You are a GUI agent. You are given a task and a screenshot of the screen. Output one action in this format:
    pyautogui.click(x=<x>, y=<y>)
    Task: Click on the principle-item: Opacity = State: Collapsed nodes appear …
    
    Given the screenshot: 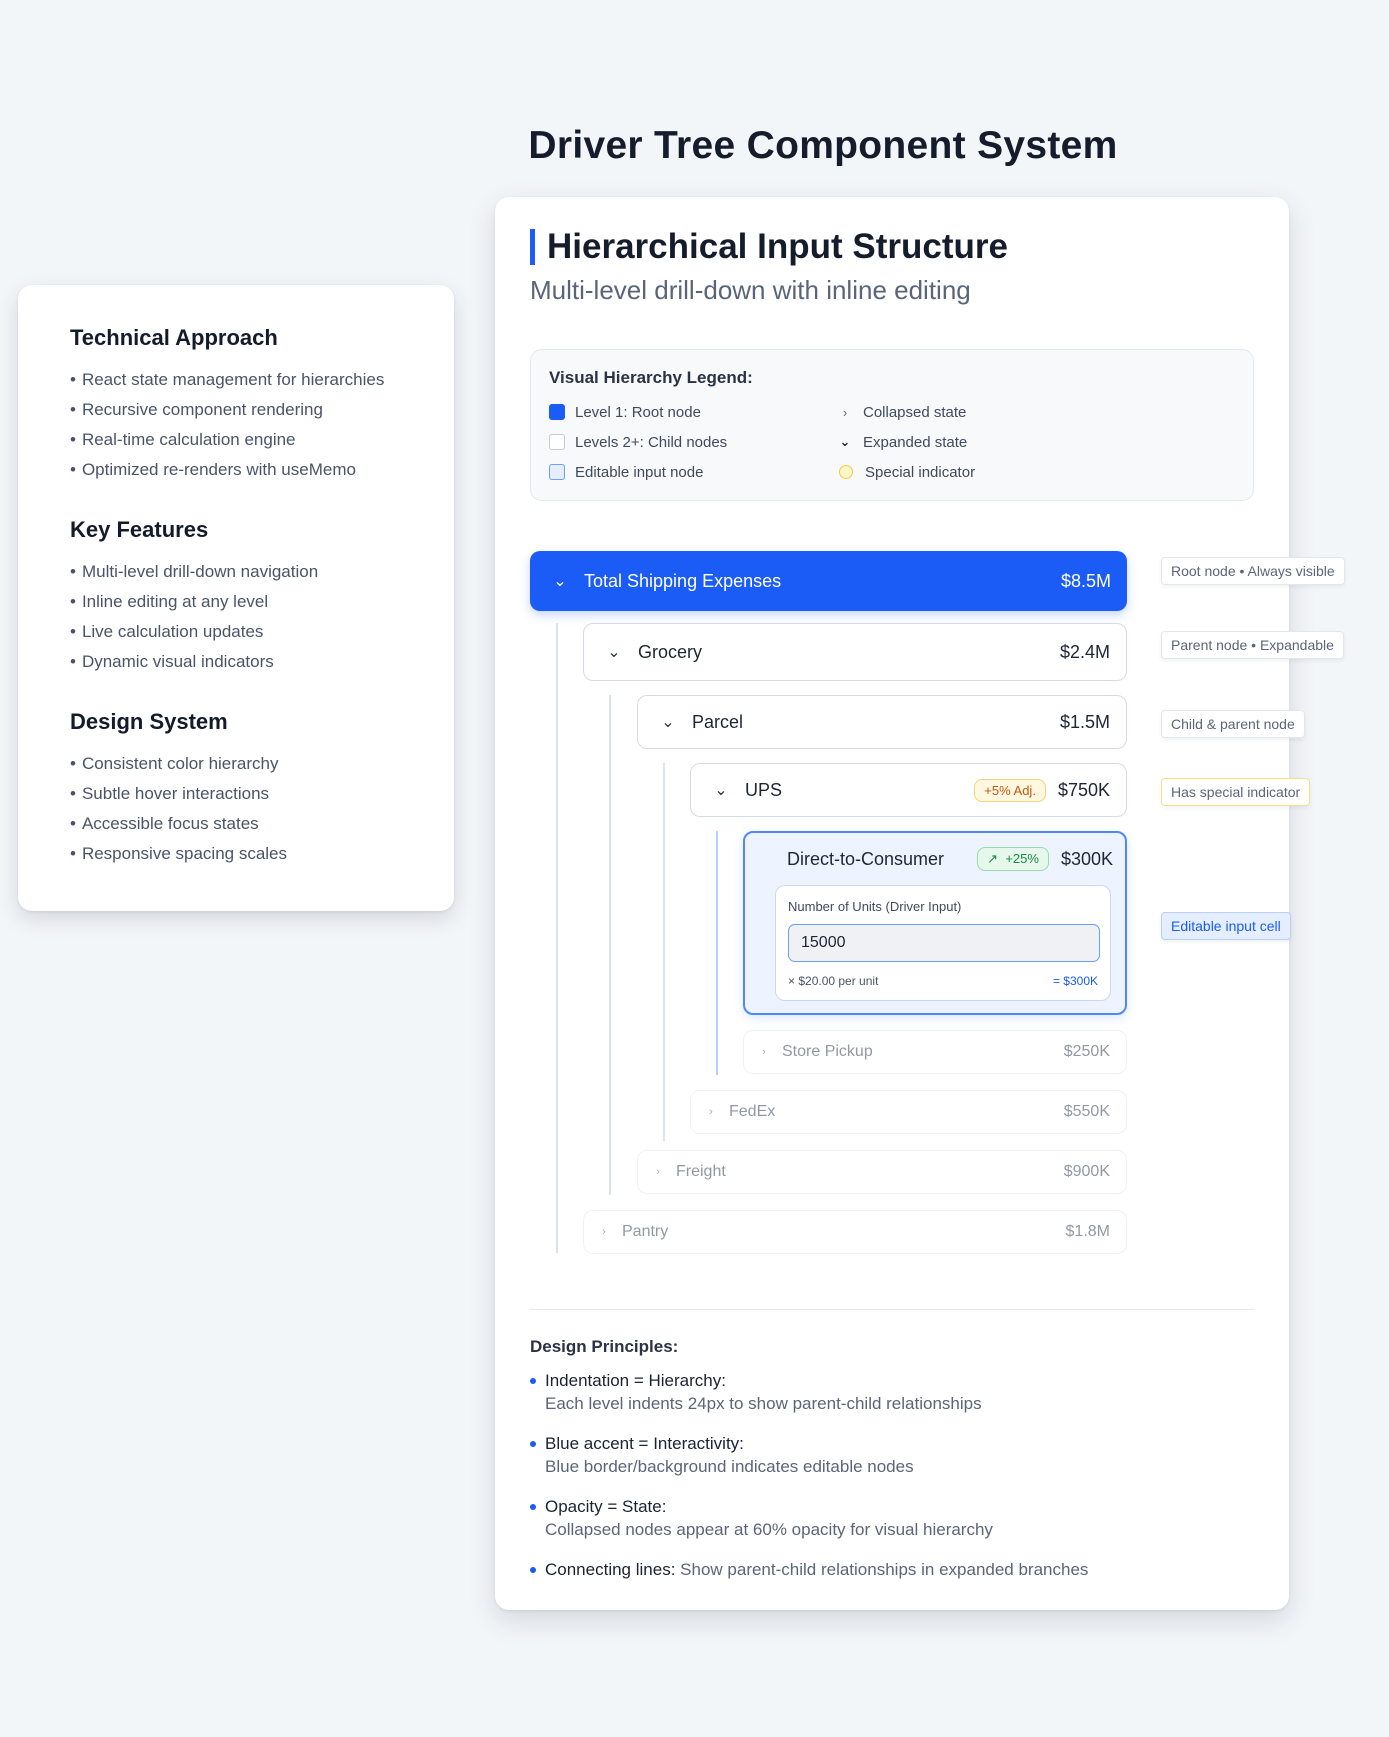 What is the action you would take?
    pyautogui.click(x=895, y=1518)
    